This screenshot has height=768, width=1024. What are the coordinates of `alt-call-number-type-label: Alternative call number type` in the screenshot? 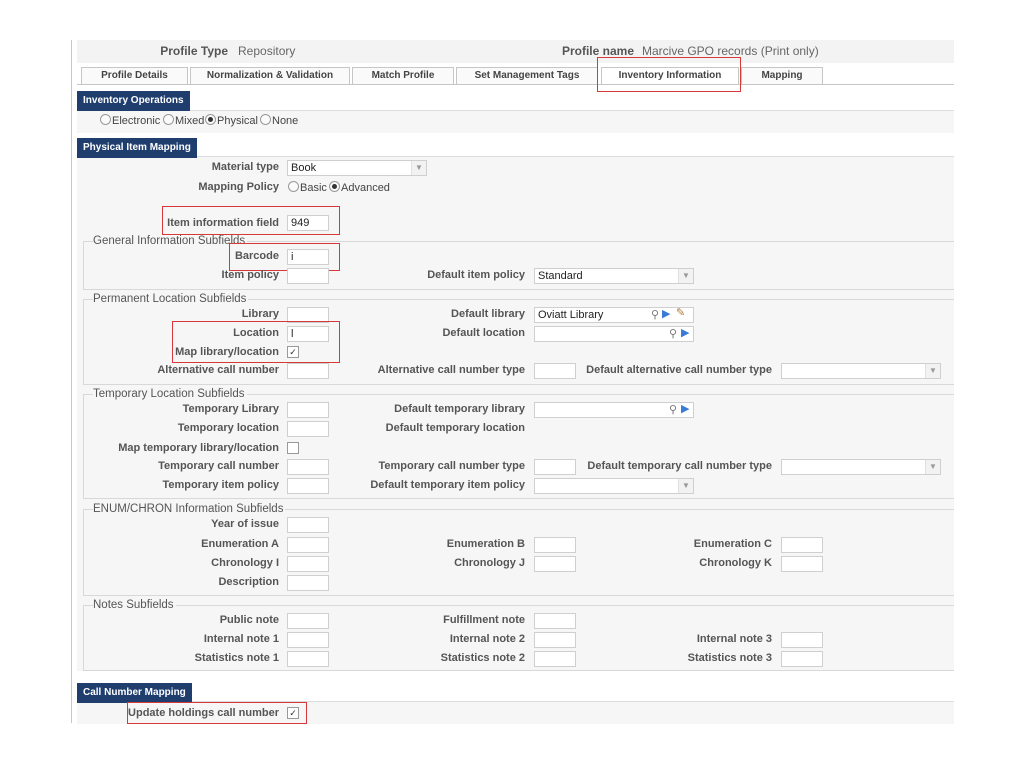 It's located at (451, 370).